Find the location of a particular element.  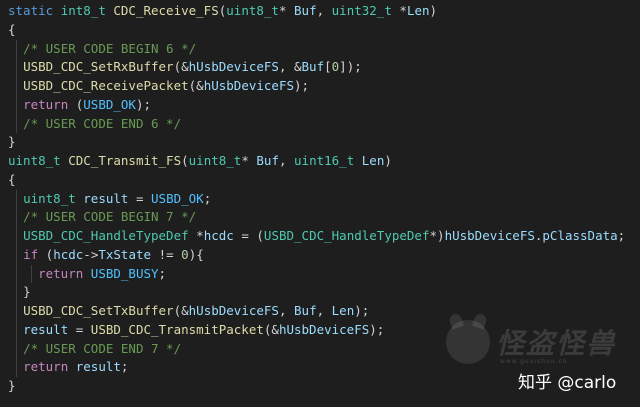

code-line: return USBD_BUSY; is located at coordinates (320, 274).